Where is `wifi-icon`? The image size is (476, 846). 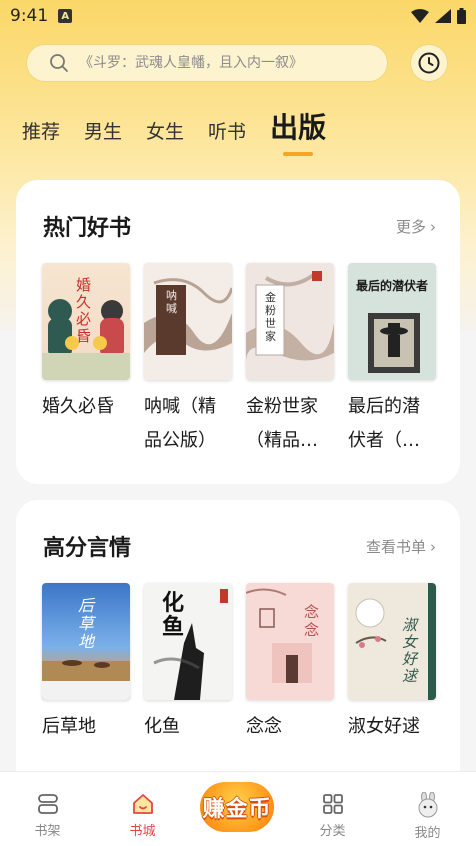
wifi-icon is located at coordinates (420, 16).